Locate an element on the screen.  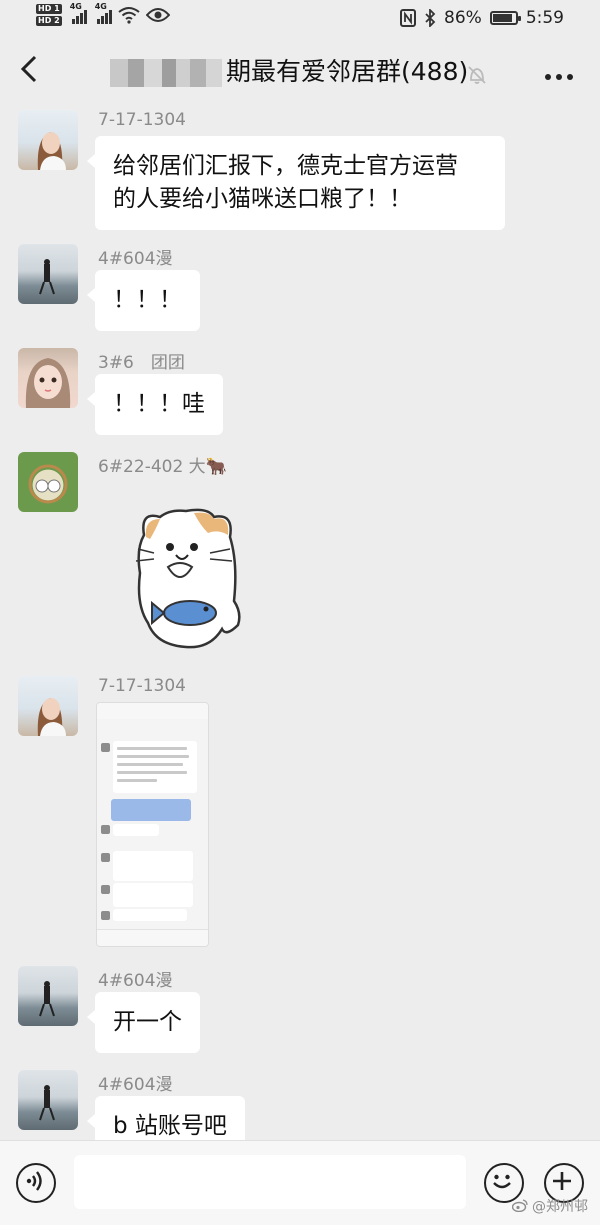
chevron-left-icon is located at coordinates (28, 69).